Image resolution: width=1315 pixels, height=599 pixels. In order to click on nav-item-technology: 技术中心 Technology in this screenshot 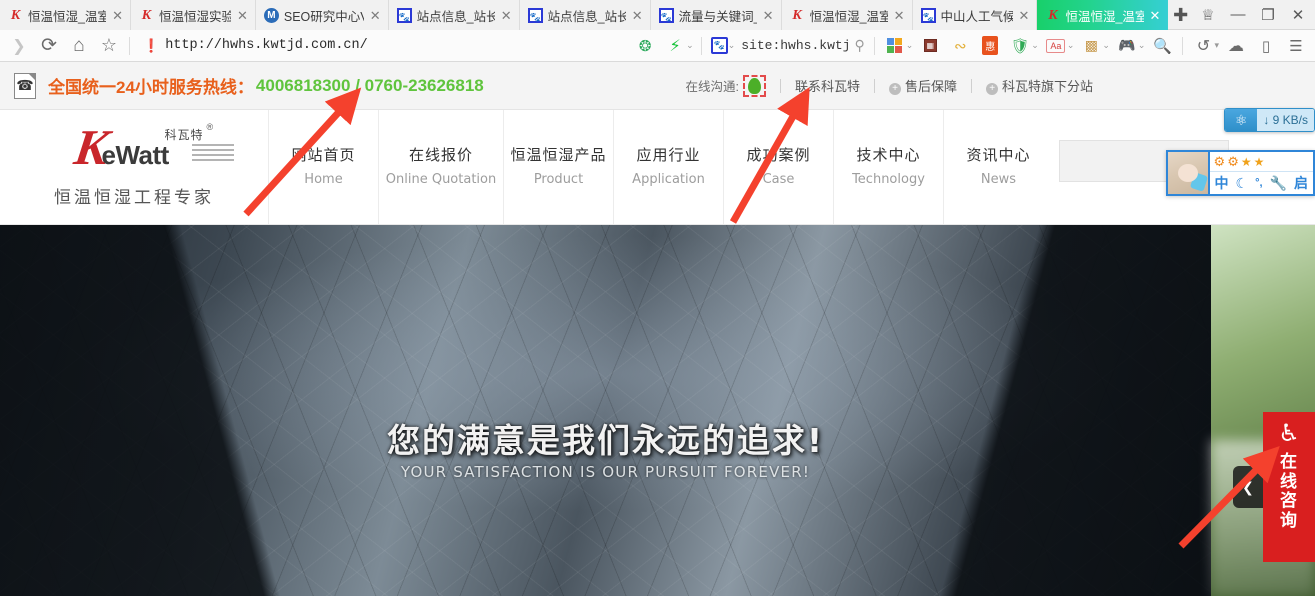, I will do `click(888, 167)`.